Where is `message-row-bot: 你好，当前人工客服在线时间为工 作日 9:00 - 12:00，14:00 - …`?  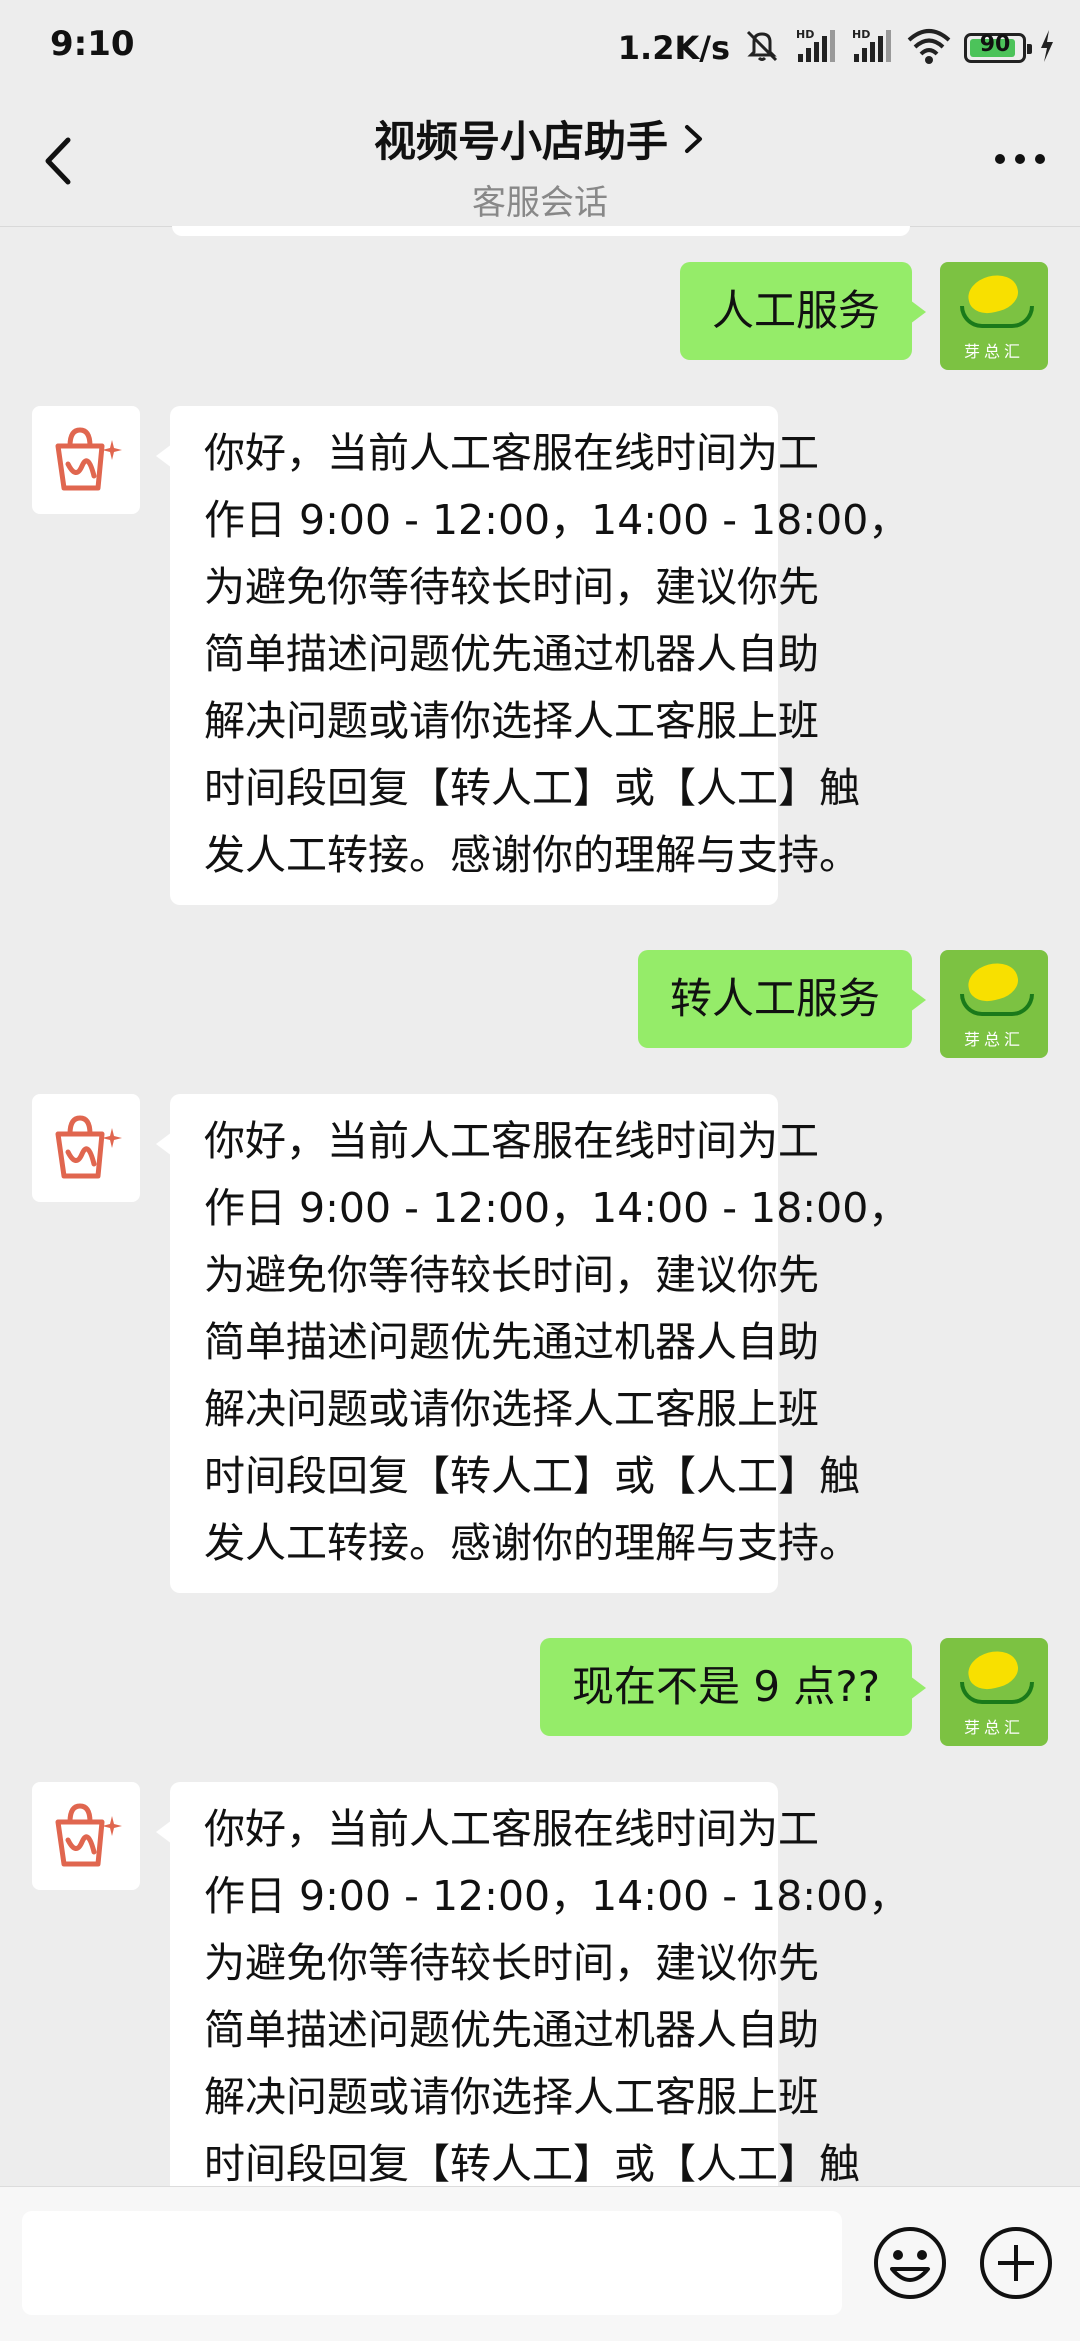 message-row-bot: 你好，当前人工客服在线时间为工 作日 9:00 - 12:00，14:00 - … is located at coordinates (471, 1984).